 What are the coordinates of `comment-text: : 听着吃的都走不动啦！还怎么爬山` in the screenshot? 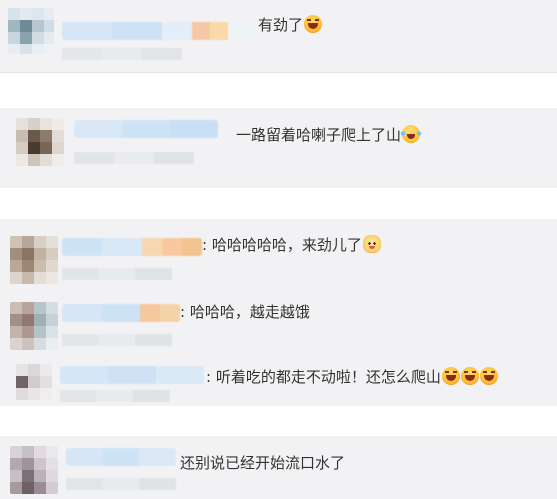 It's located at (352, 377).